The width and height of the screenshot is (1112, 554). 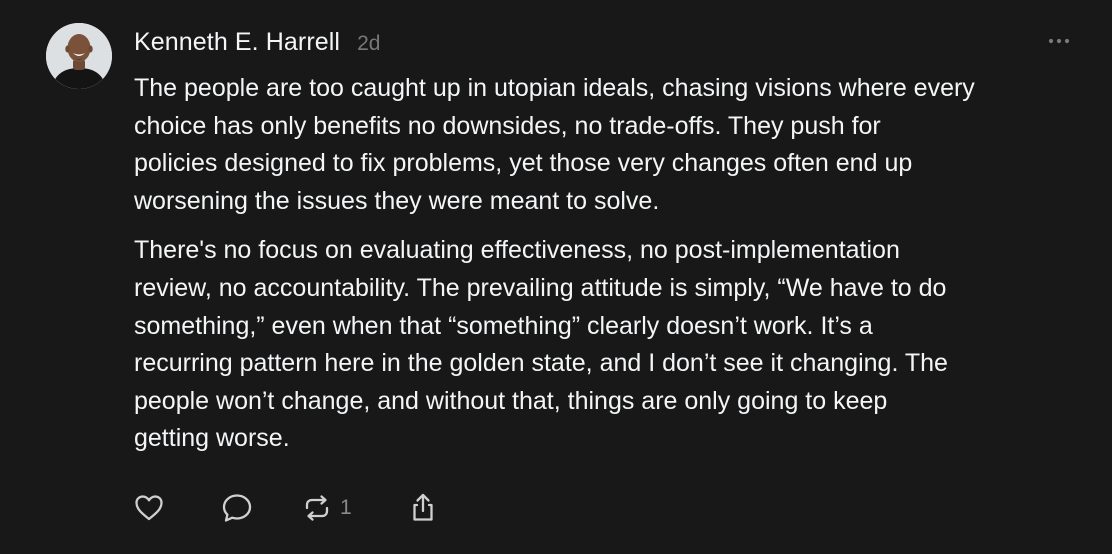 I want to click on heart-icon, so click(x=149, y=508).